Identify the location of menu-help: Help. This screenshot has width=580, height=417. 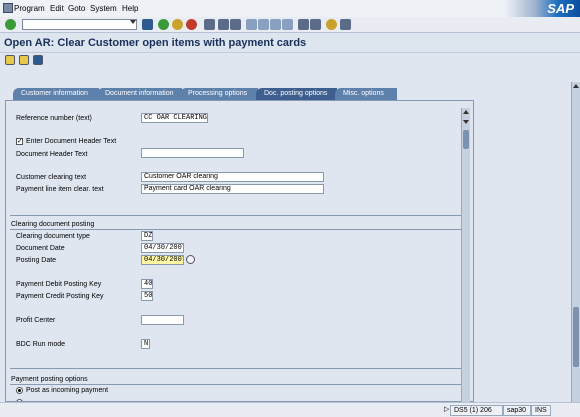
(130, 8).